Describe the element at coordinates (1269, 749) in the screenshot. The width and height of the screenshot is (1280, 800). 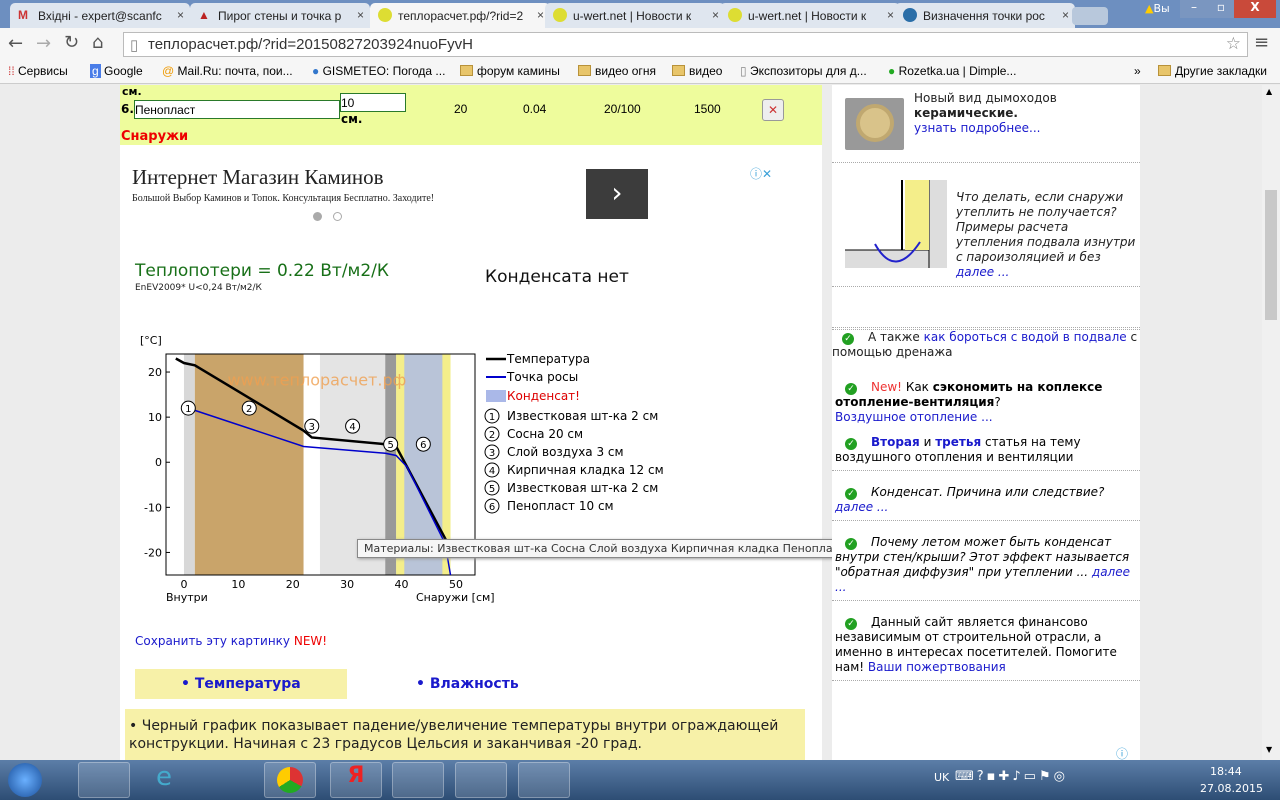
I see `scroll-down-icon: ▼` at that location.